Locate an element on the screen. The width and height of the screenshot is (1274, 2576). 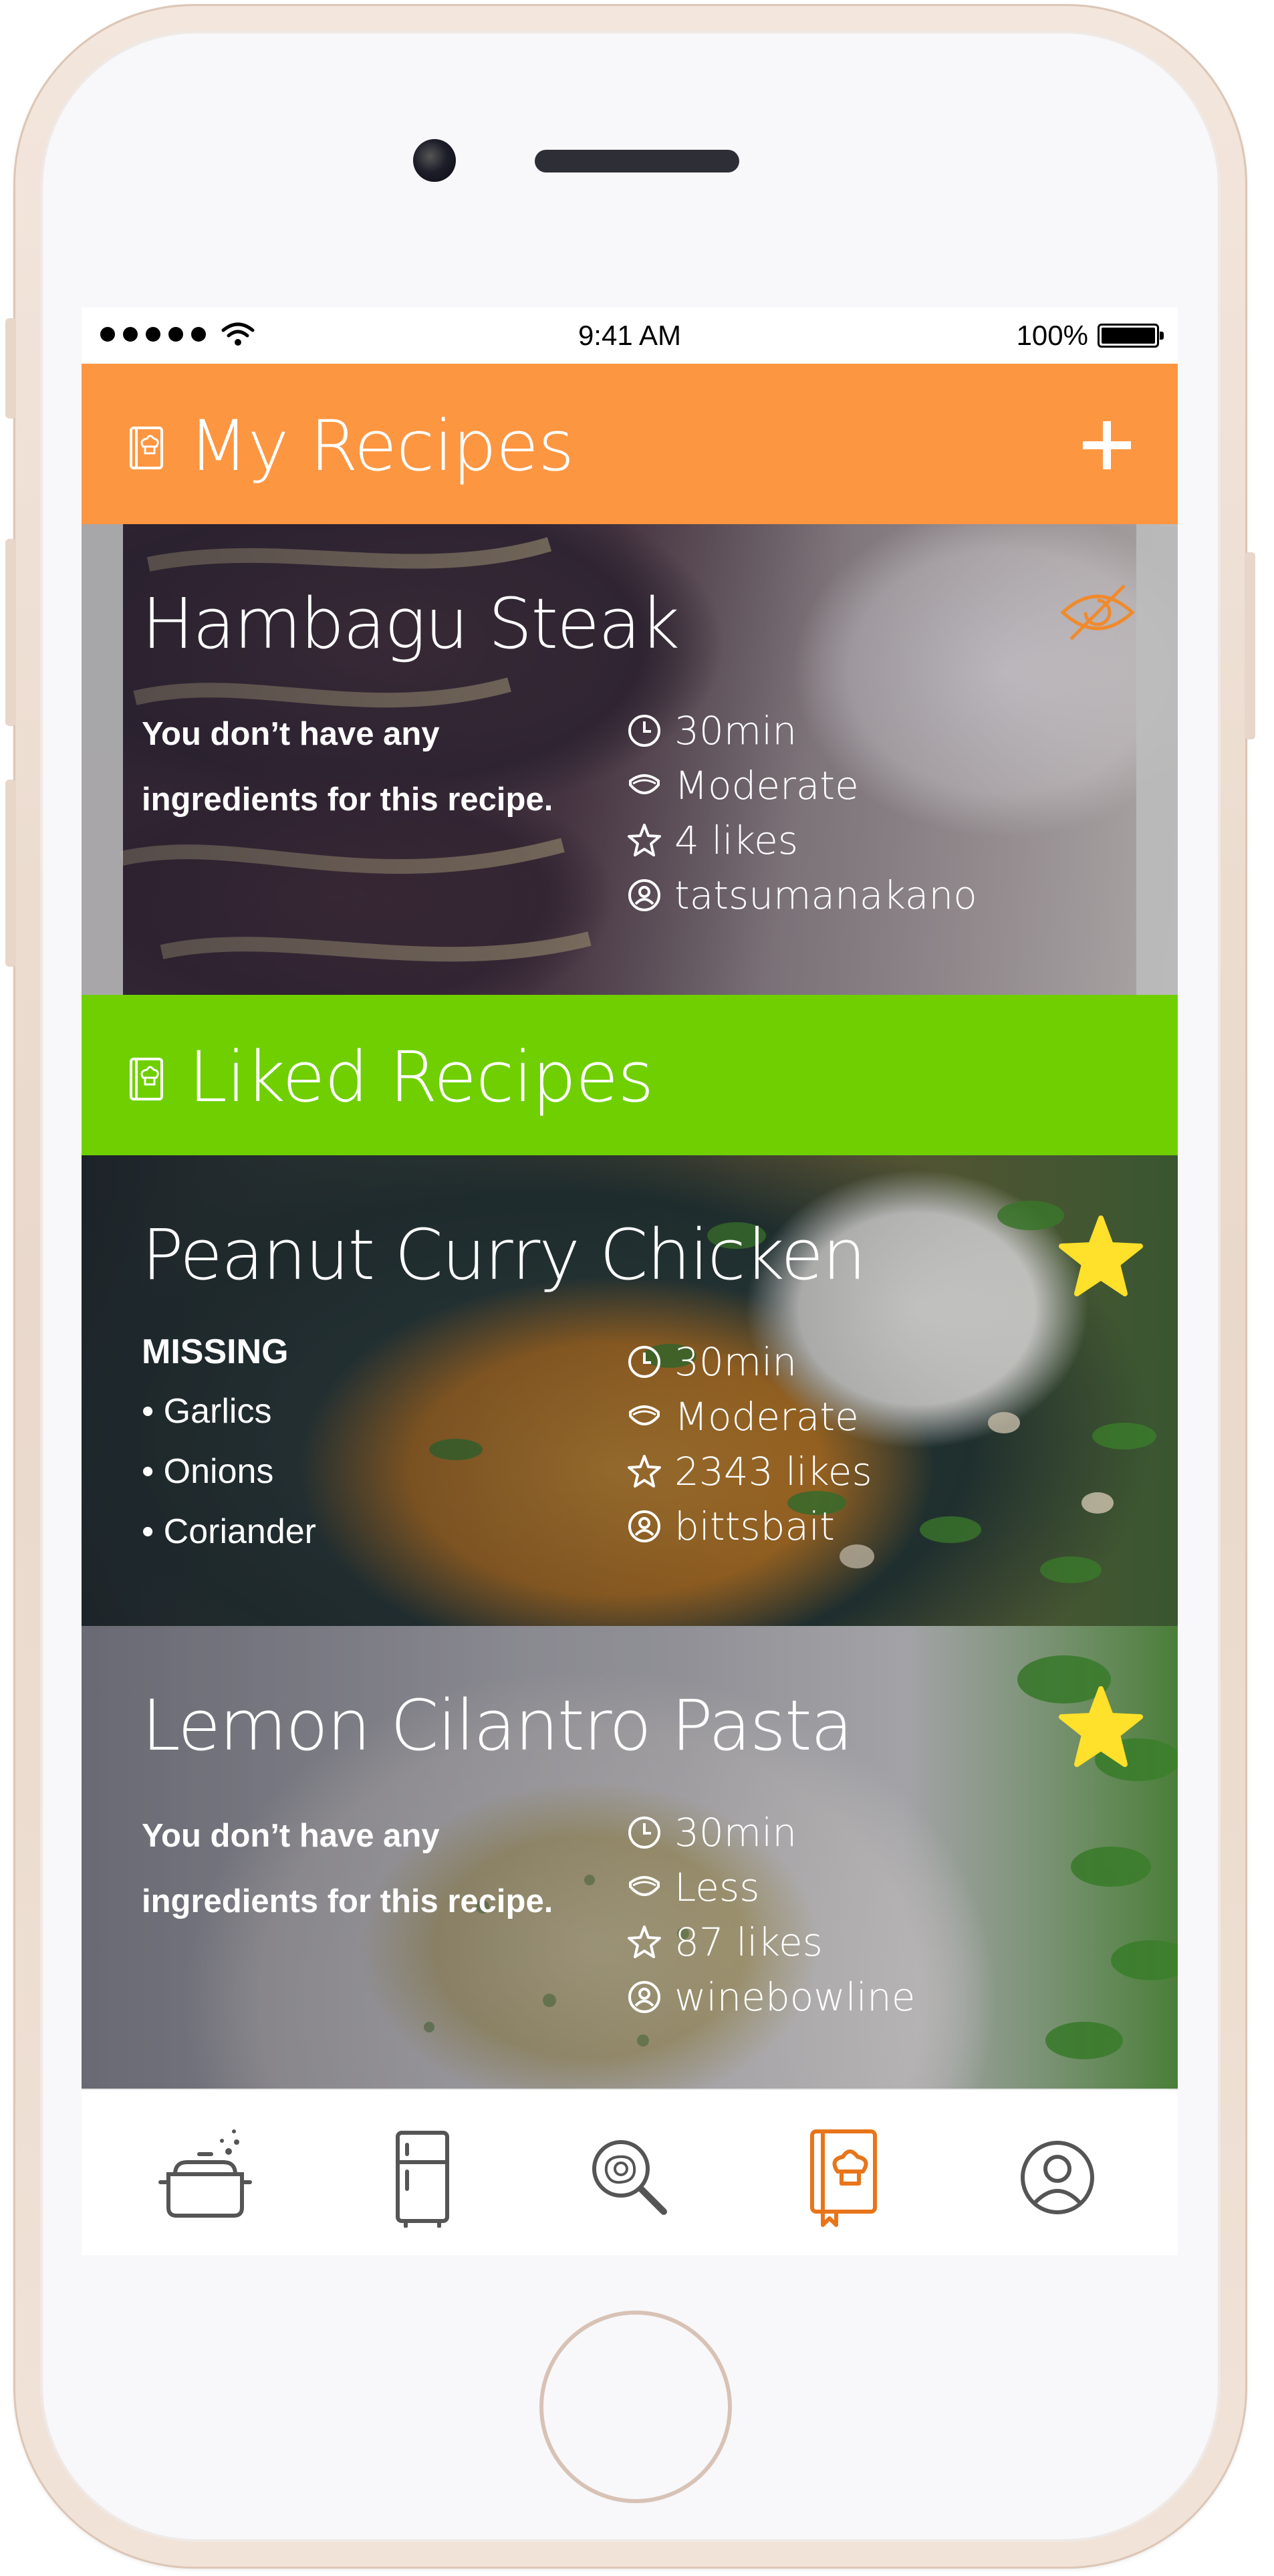
eye-slash-icon is located at coordinates (1097, 612).